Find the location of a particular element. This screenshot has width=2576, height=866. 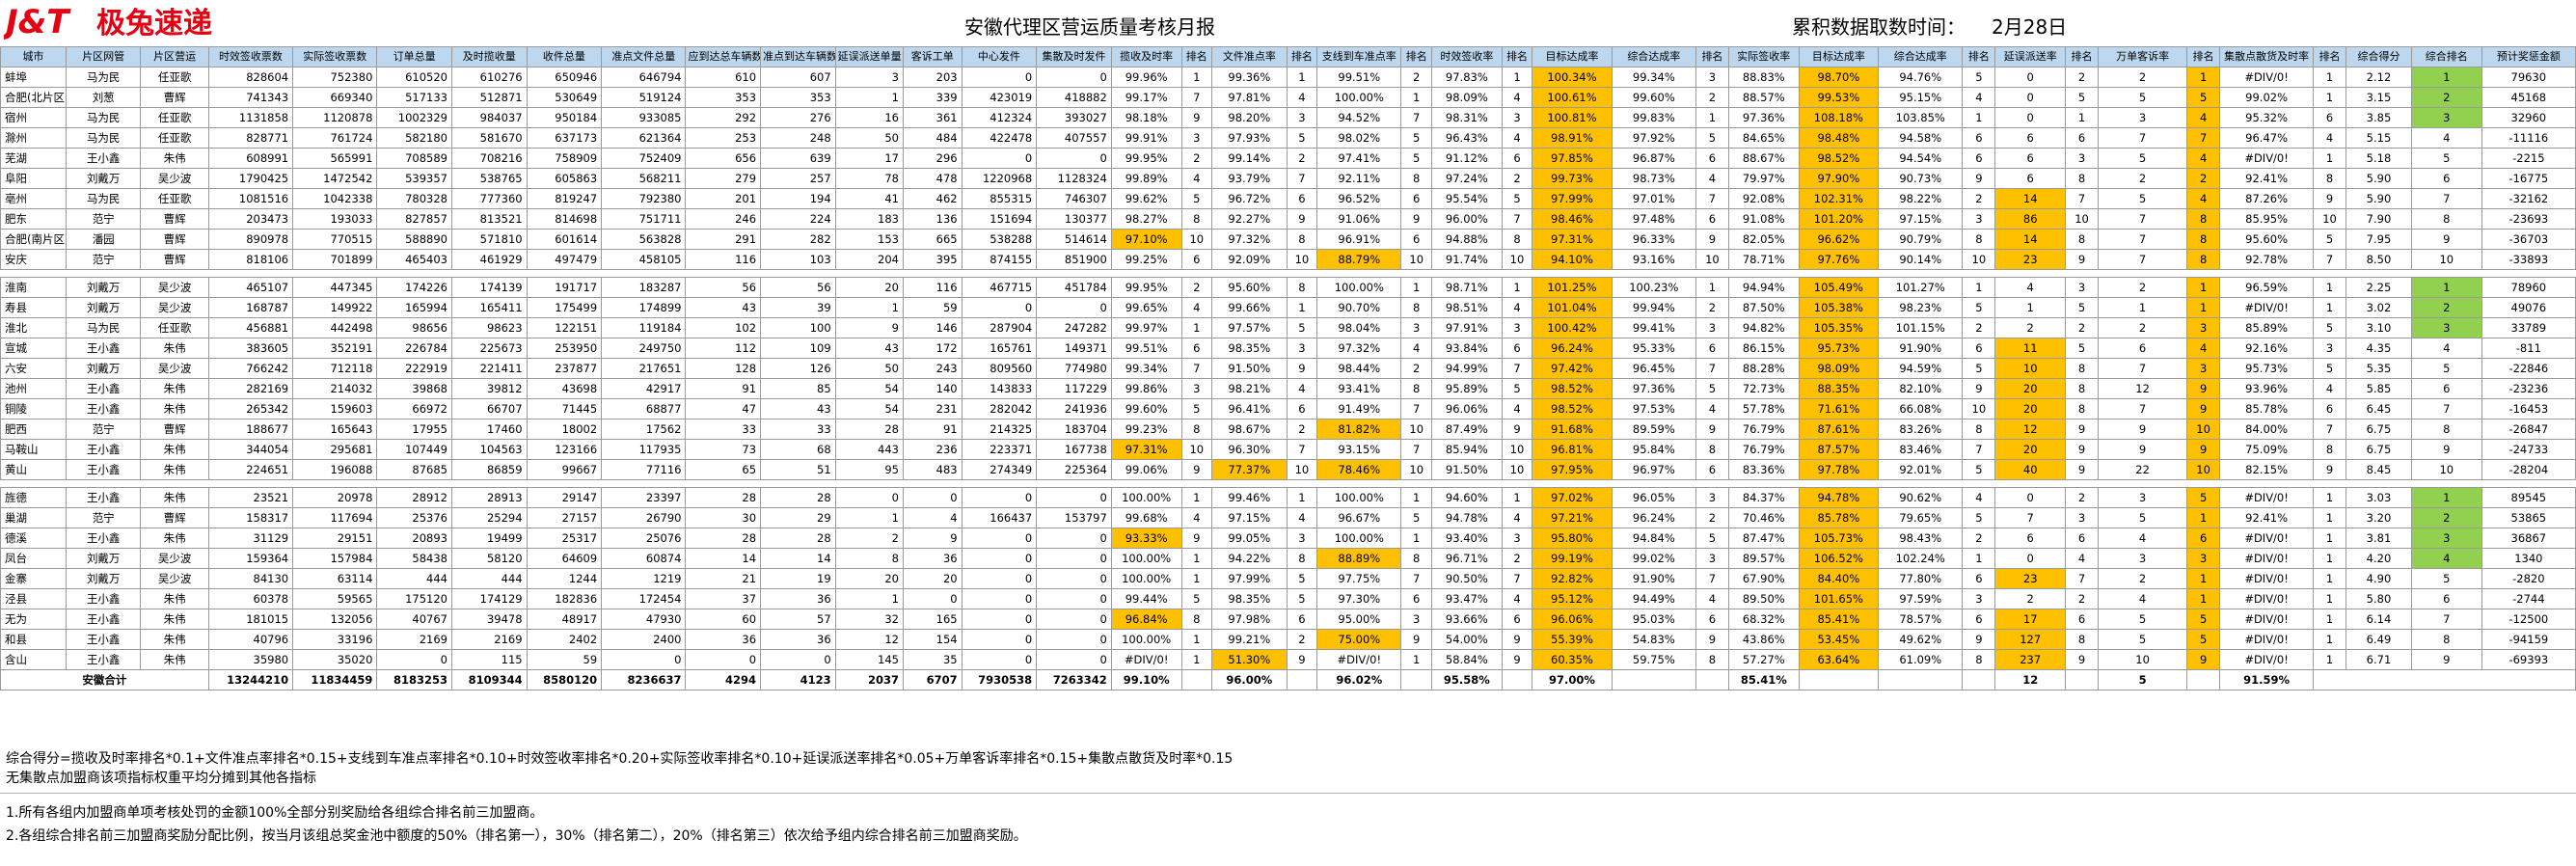

table-cell: 86 is located at coordinates (2030, 219).